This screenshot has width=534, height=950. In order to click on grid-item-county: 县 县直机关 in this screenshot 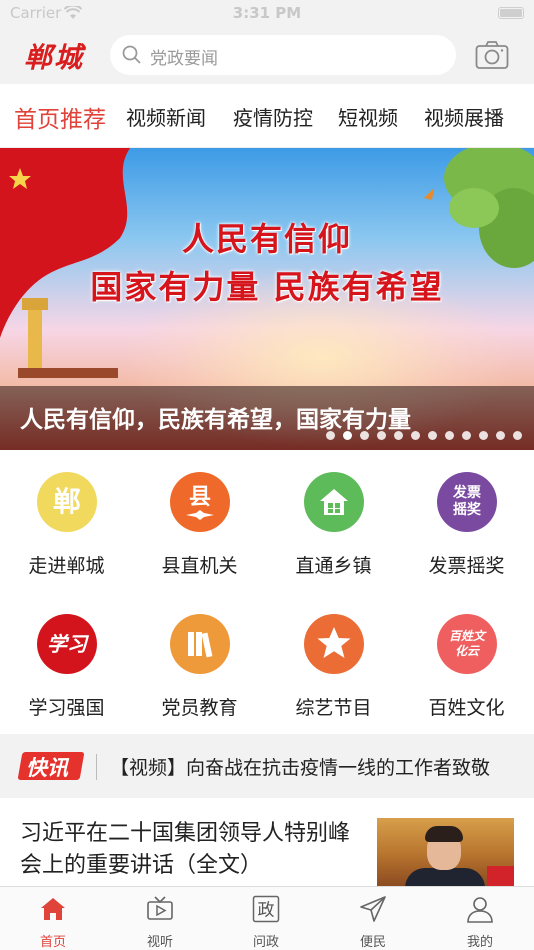, I will do `click(199, 520)`.